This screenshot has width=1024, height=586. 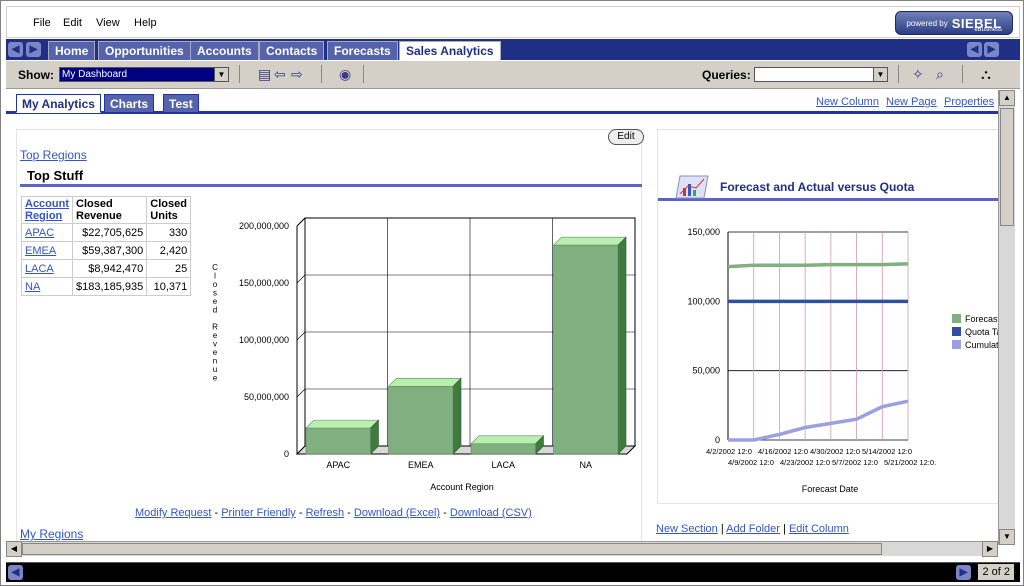 I want to click on previous-page-icon: ◀, so click(x=15, y=572).